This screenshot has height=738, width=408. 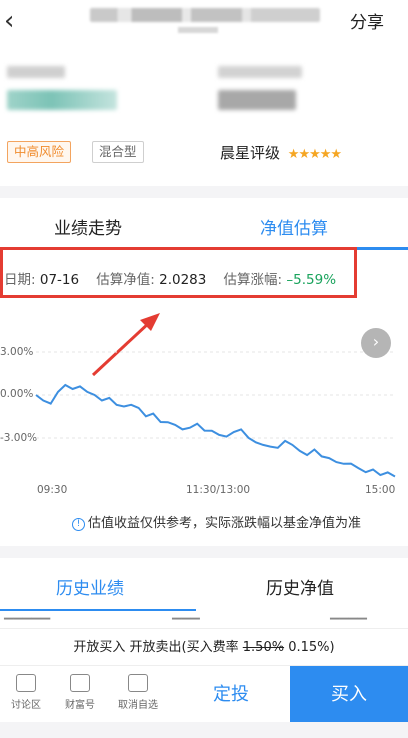 I want to click on profile-icon, so click(x=80, y=683).